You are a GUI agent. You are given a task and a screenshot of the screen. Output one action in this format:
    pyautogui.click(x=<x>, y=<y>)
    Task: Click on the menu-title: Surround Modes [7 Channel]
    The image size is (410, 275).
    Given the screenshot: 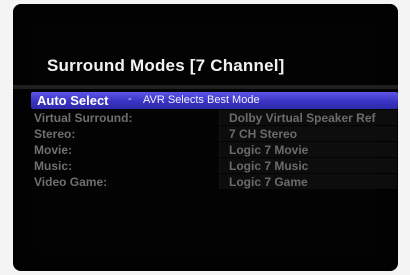 What is the action you would take?
    pyautogui.click(x=166, y=65)
    